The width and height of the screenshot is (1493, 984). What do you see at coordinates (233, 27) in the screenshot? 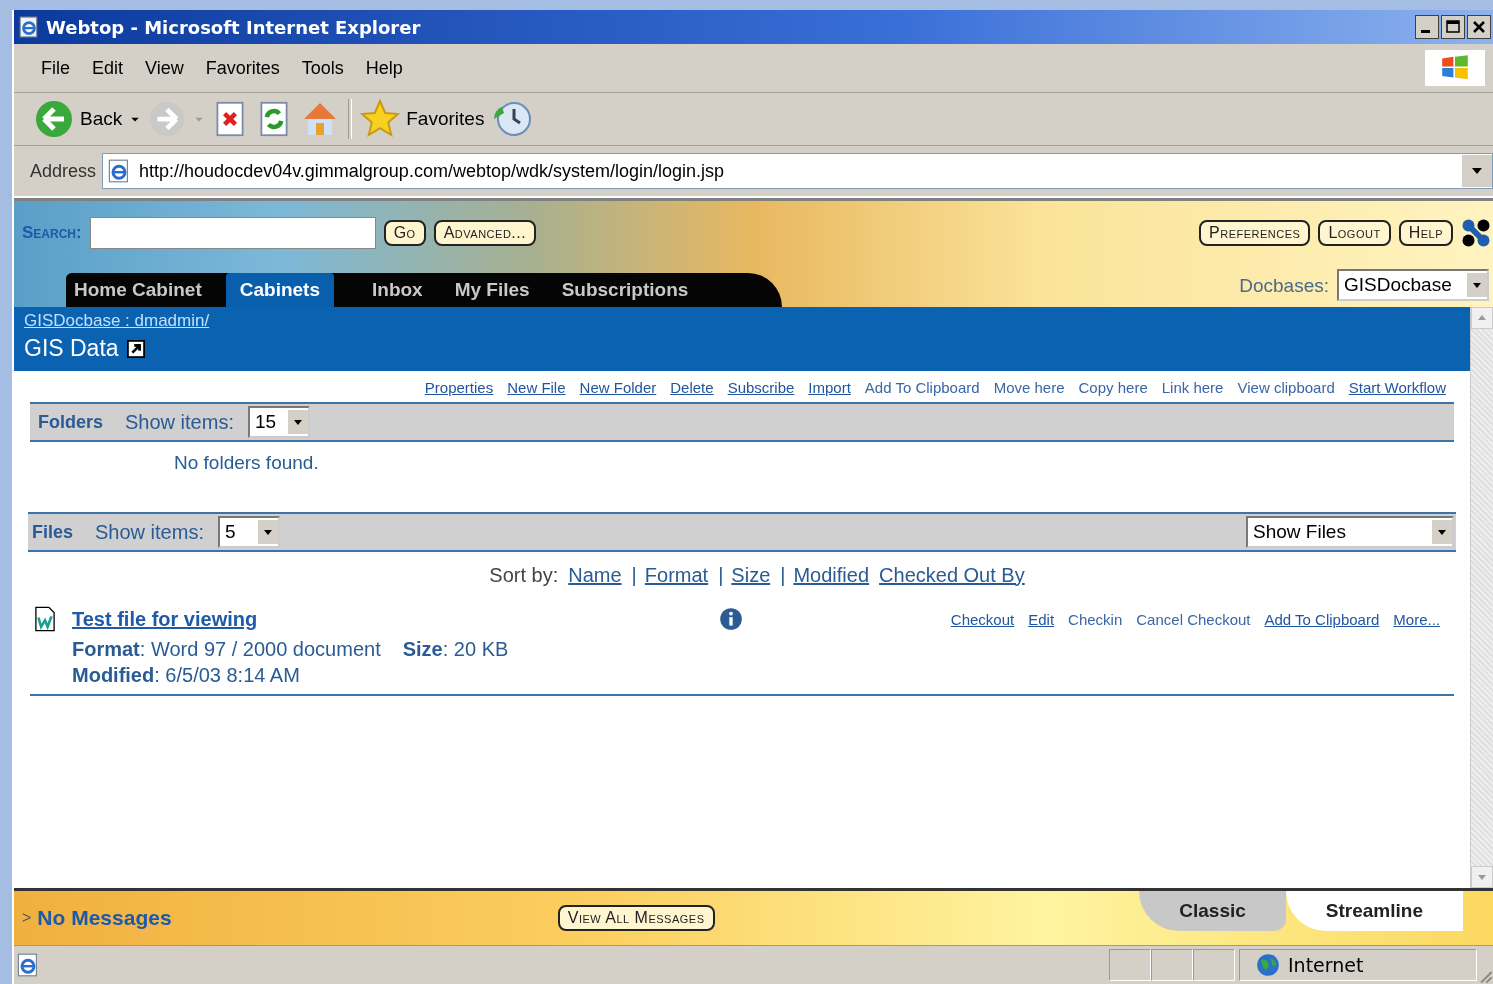
I see `window-title: Webtop - Microsoft Internet Explorer` at bounding box center [233, 27].